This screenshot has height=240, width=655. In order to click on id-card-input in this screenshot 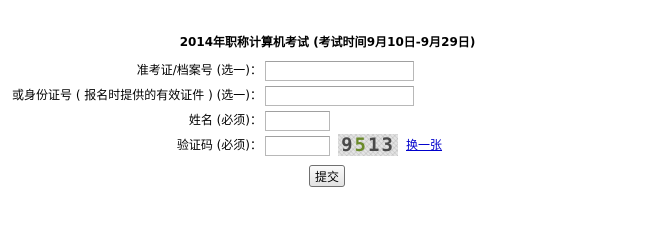, I will do `click(339, 96)`.